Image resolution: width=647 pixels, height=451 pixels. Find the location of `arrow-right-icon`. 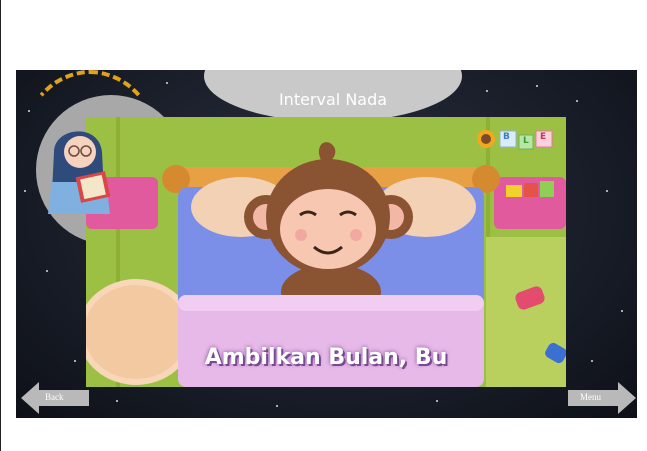

arrow-right-icon is located at coordinates (602, 398).